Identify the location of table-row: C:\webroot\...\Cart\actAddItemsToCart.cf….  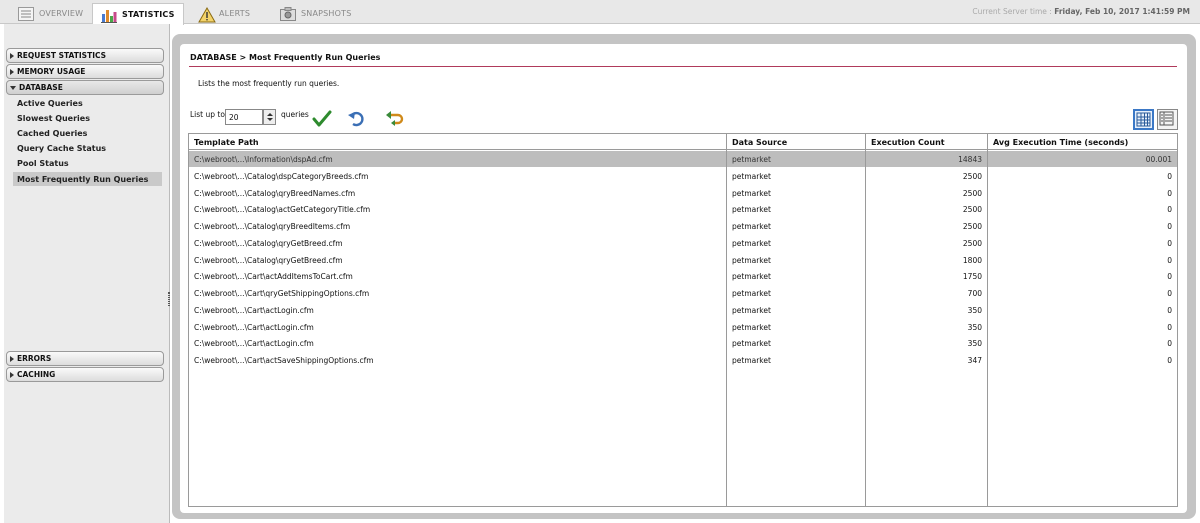
(683, 276).